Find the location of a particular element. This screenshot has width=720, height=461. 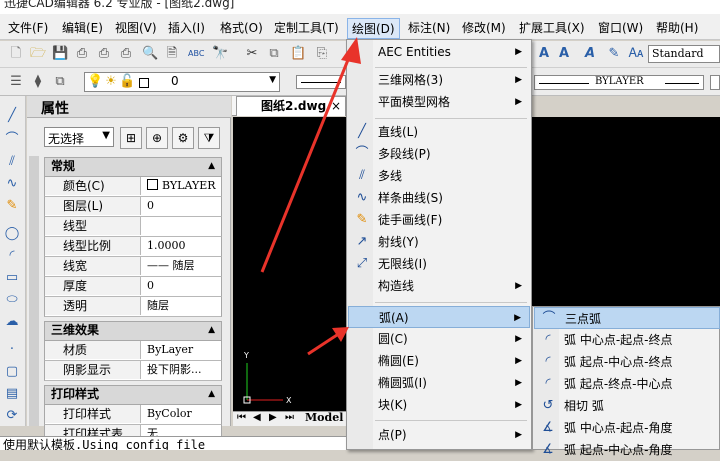

hatch-tool-icon: ▤ is located at coordinates (12, 394).